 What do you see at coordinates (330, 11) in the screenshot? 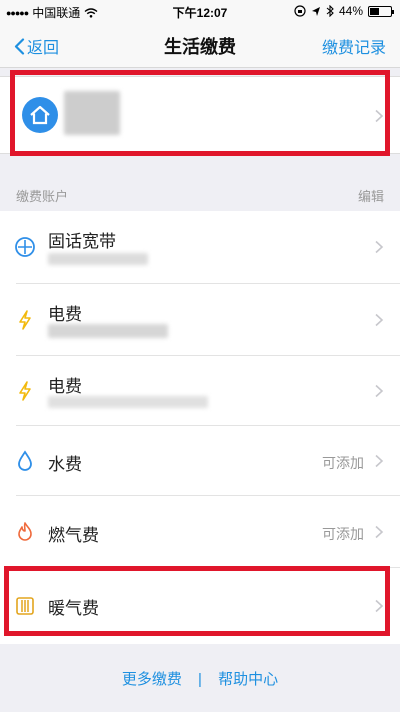
I see `bluetooth-icon` at bounding box center [330, 11].